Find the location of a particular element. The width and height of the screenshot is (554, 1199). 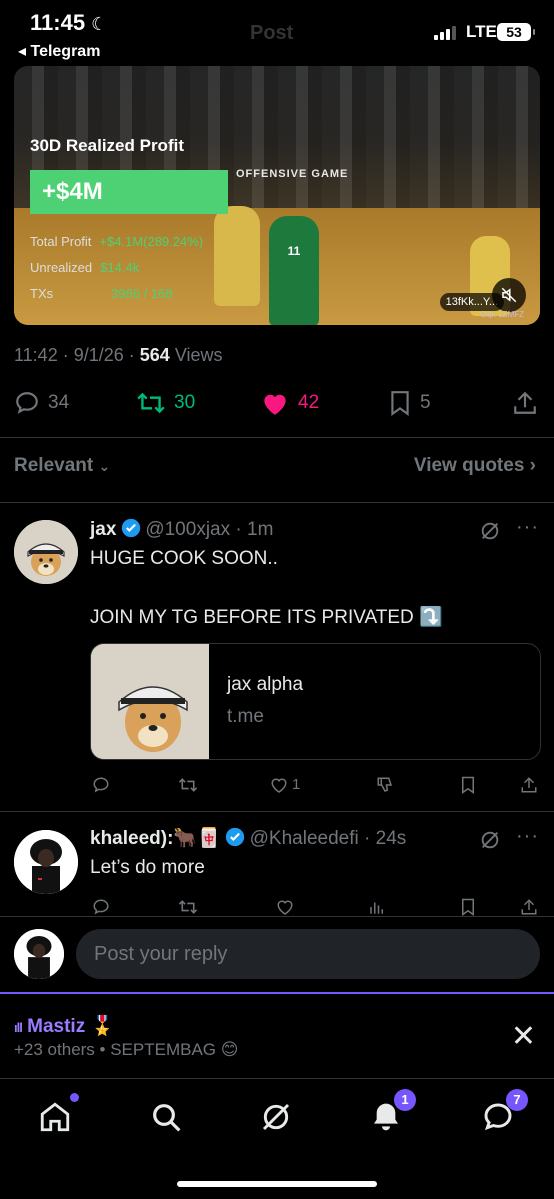

reply-header: jax @100xjax · 1m is located at coordinates (182, 529).